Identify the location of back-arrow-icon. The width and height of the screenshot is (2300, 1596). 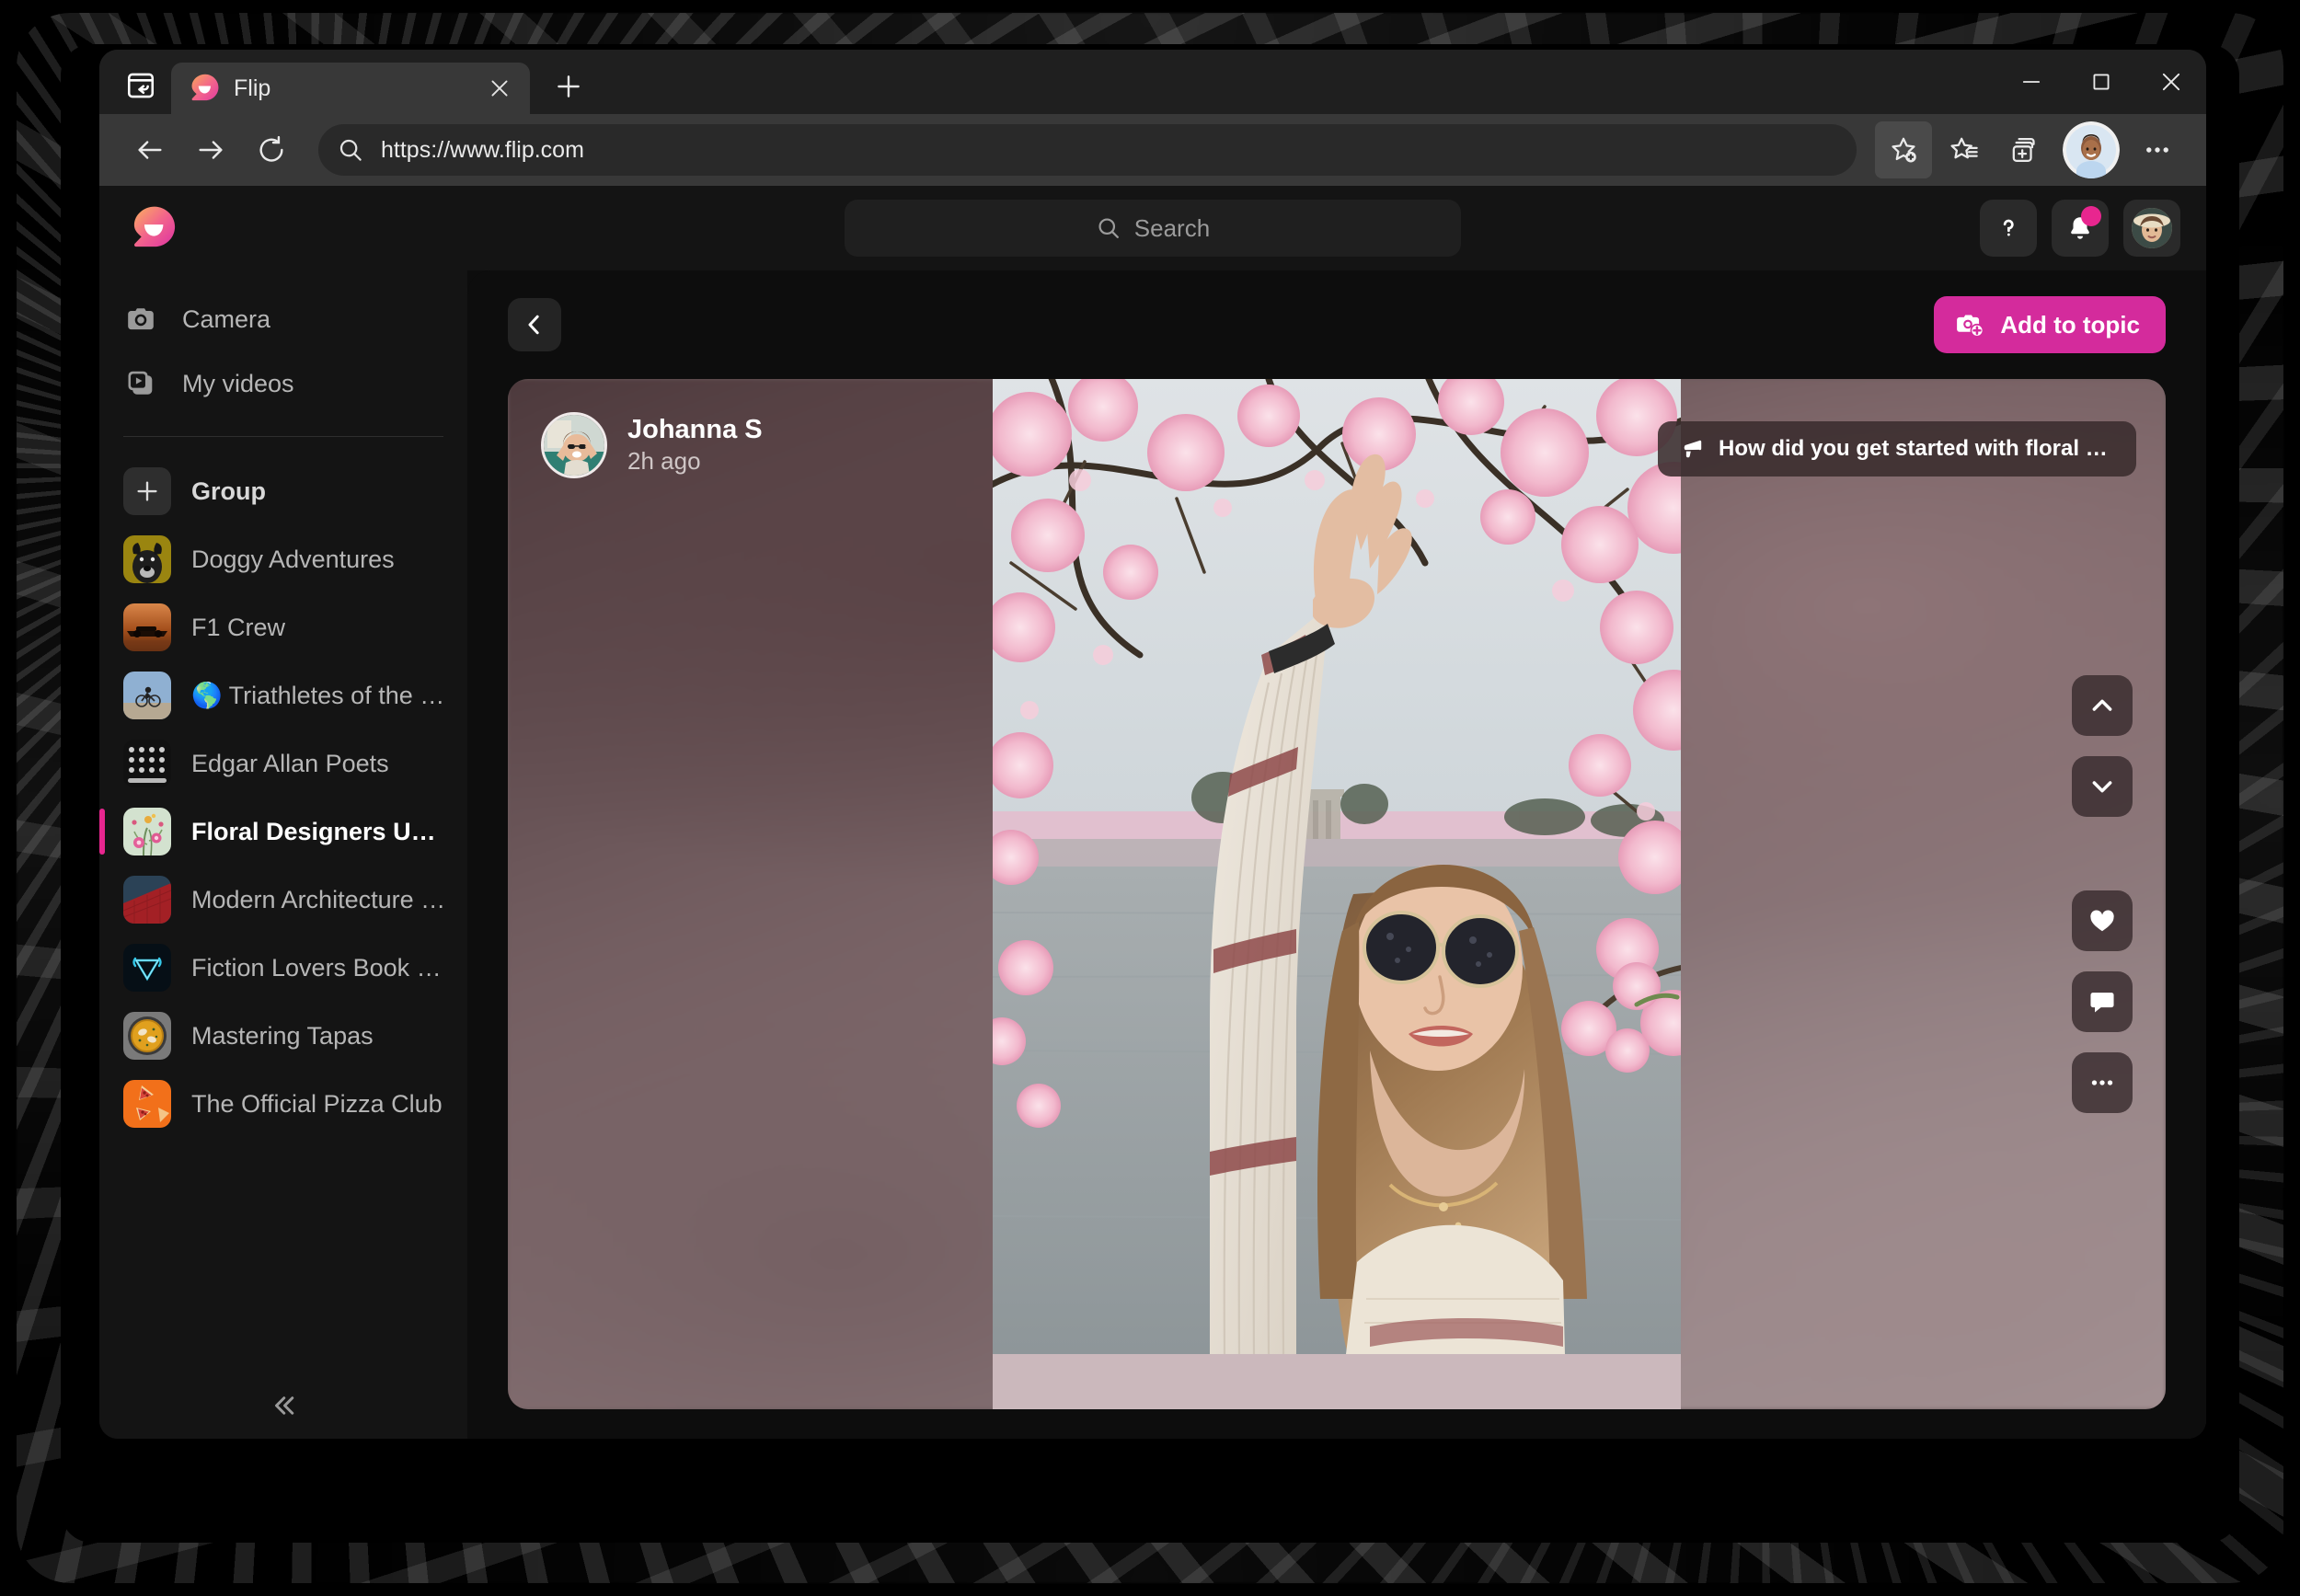
(149, 150).